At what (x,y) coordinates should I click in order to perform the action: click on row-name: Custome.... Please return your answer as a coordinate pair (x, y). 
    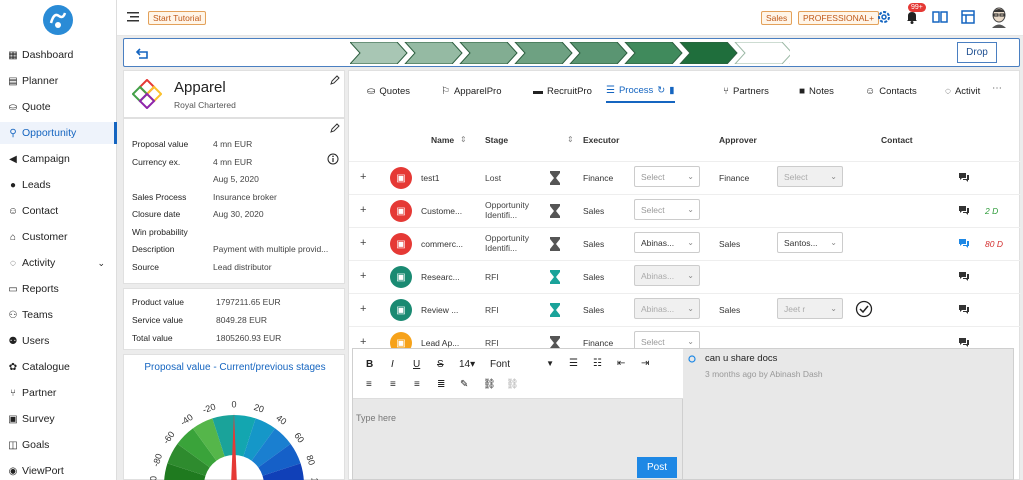
    Looking at the image, I should click on (441, 211).